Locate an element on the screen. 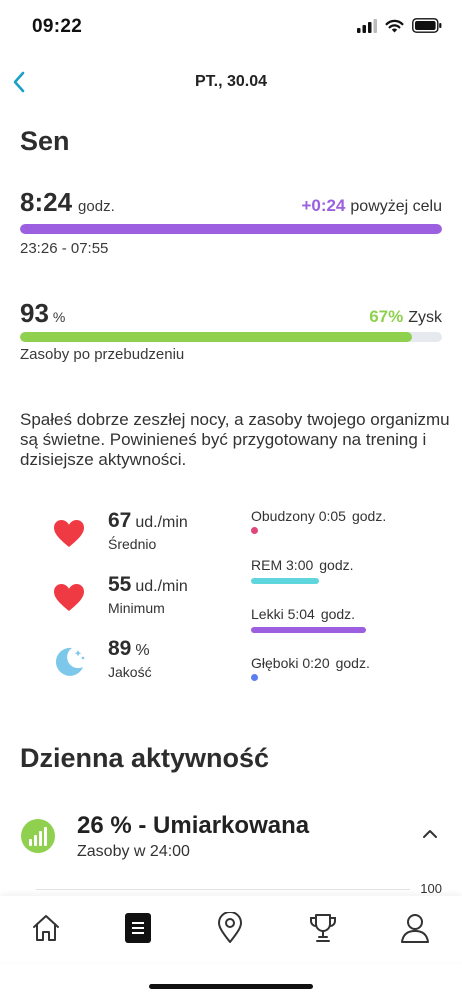 The width and height of the screenshot is (462, 1000). chart-gridline is located at coordinates (223, 889).